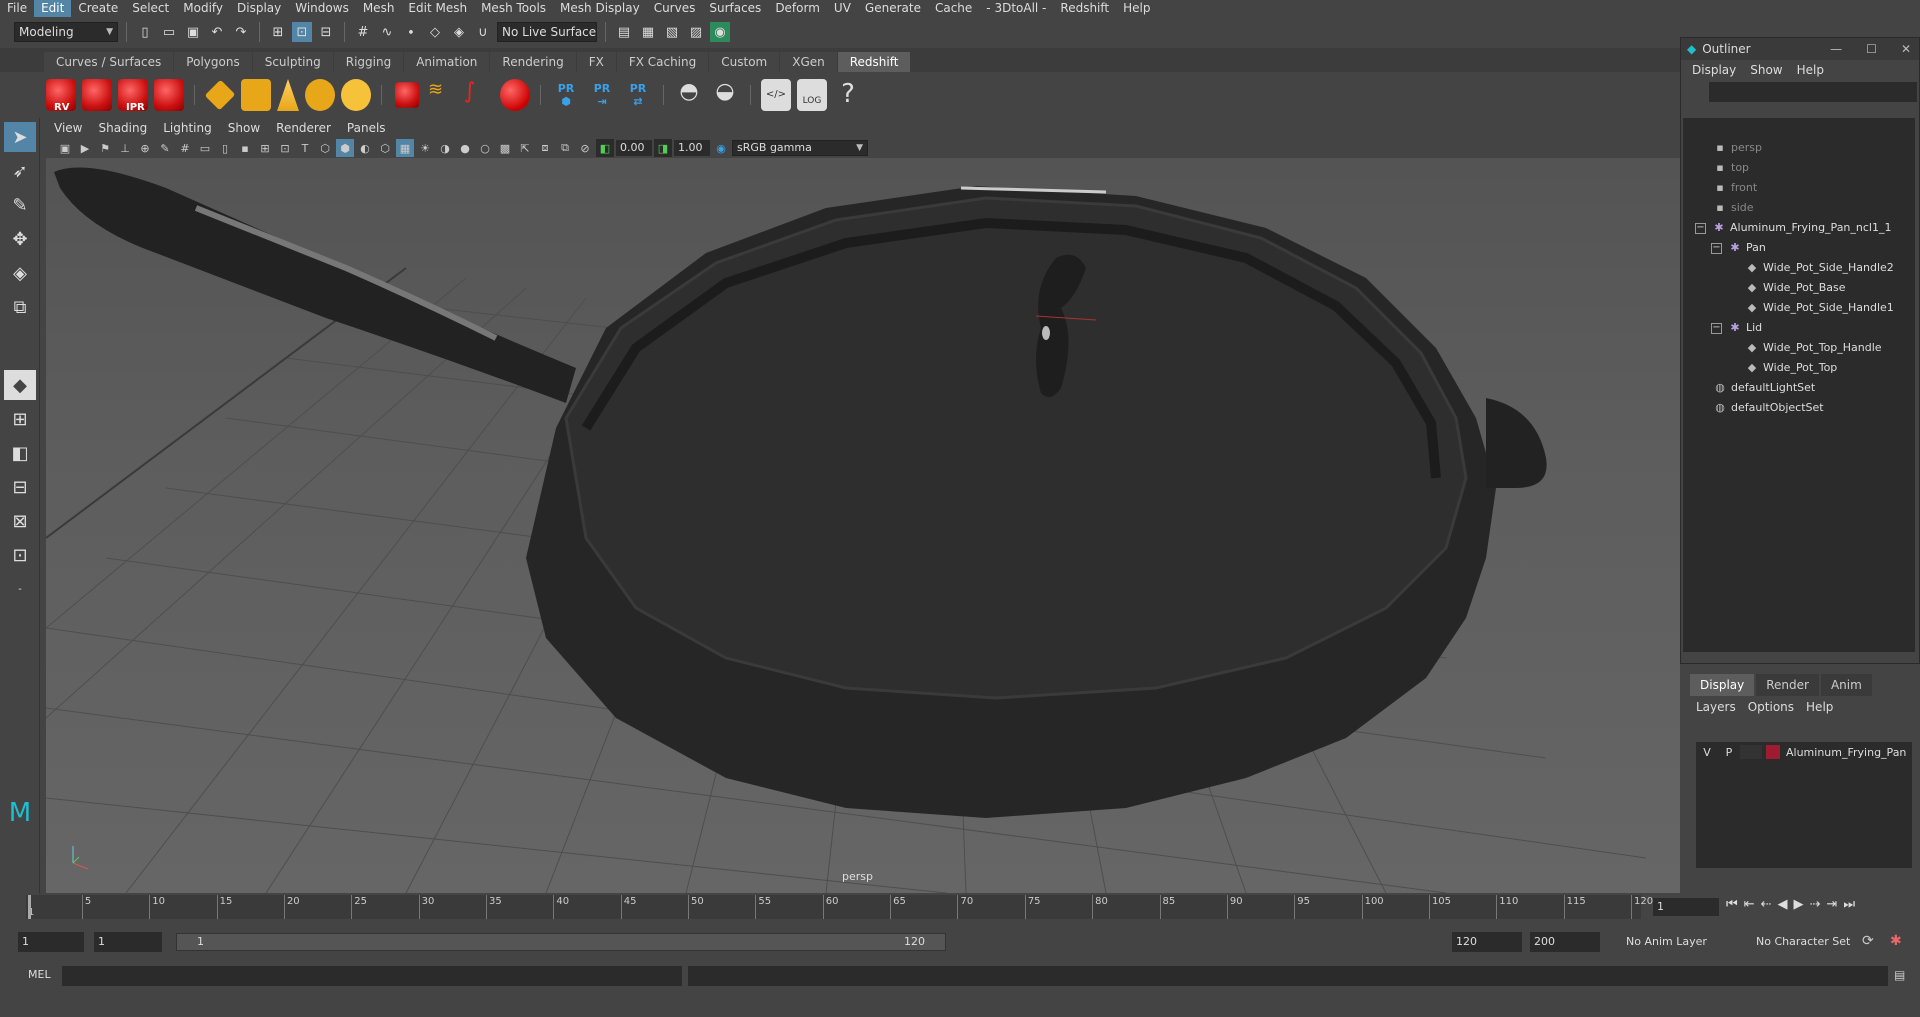  What do you see at coordinates (185, 148) in the screenshot?
I see `grid-toggle-icon: #` at bounding box center [185, 148].